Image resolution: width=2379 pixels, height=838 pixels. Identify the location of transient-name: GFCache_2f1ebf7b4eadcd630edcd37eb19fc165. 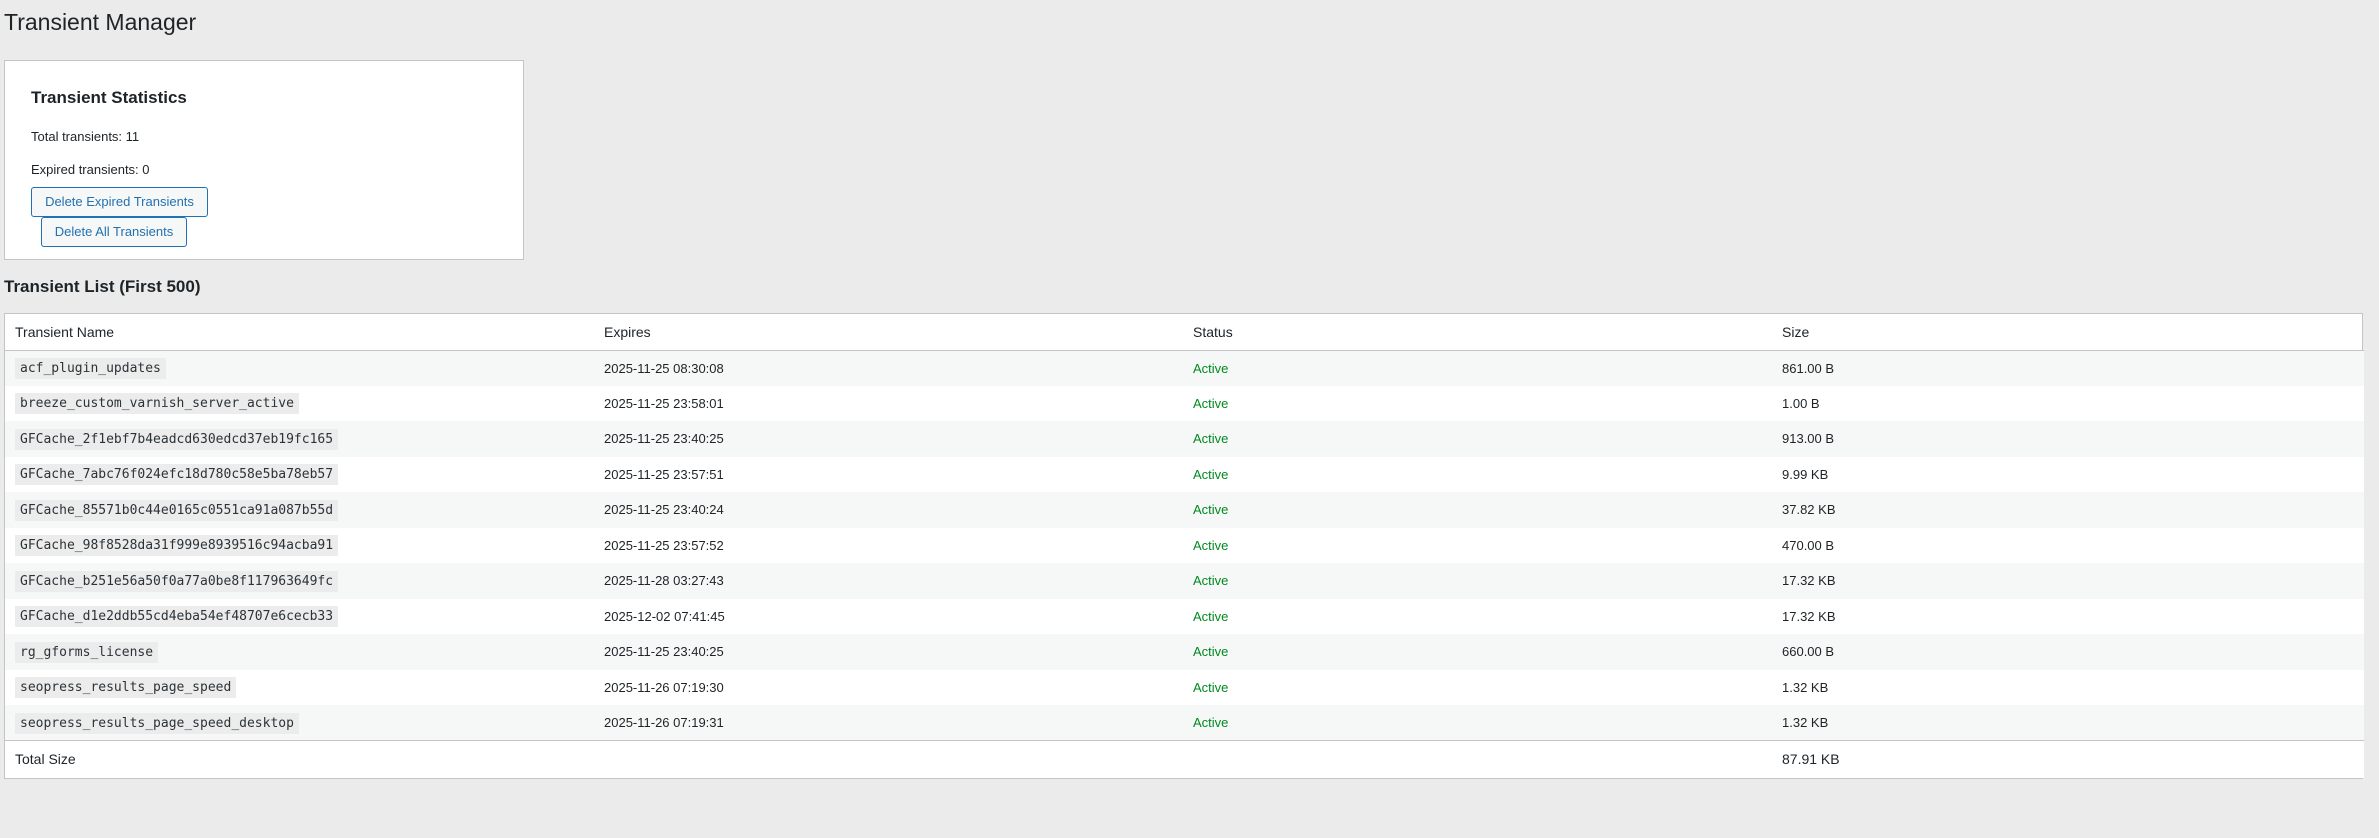
(177, 439).